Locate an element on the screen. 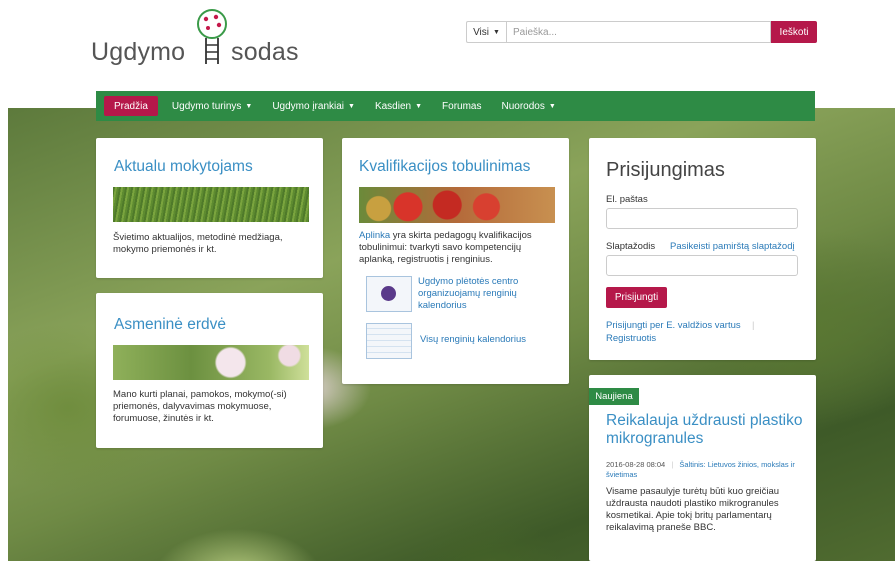  personal-space-title: Asmeninė erdvė is located at coordinates (170, 324).